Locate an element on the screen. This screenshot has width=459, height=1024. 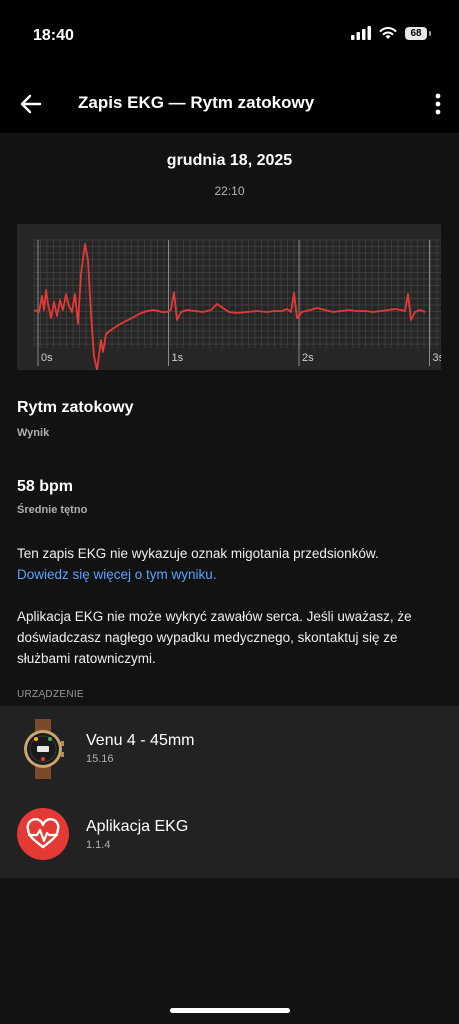
device-name: Aplikacja EKG is located at coordinates (137, 826).